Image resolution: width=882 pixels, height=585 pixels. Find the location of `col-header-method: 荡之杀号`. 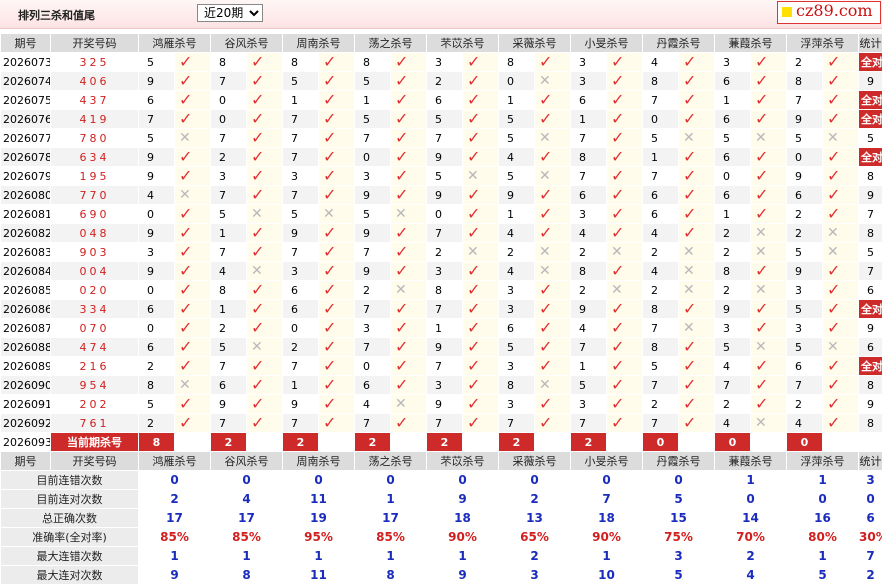

col-header-method: 荡之杀号 is located at coordinates (391, 461).